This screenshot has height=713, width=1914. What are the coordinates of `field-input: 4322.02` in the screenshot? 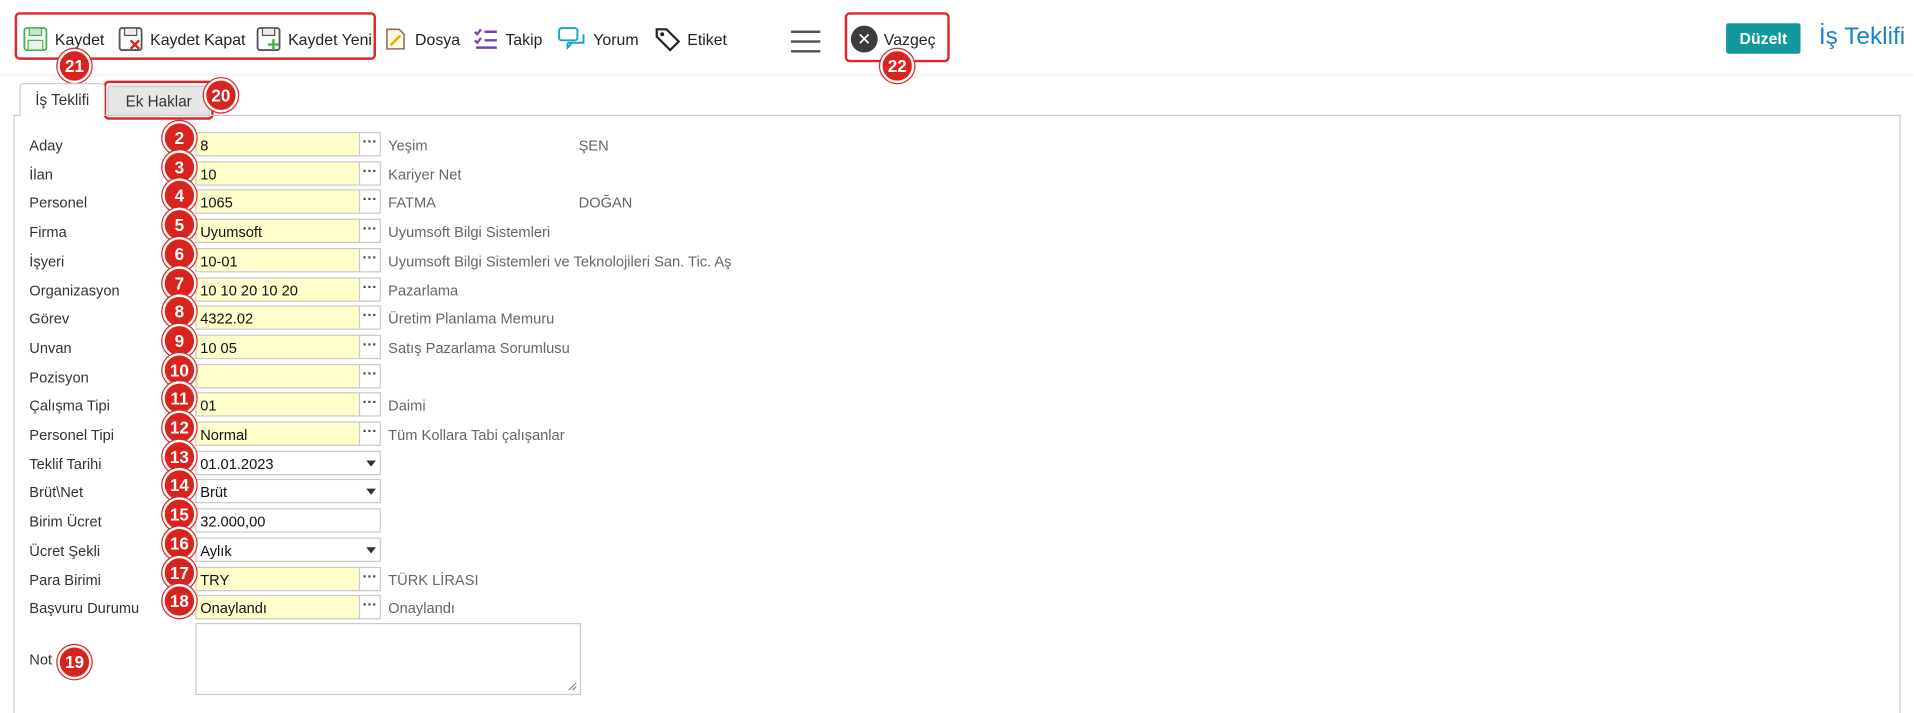 It's located at (278, 318).